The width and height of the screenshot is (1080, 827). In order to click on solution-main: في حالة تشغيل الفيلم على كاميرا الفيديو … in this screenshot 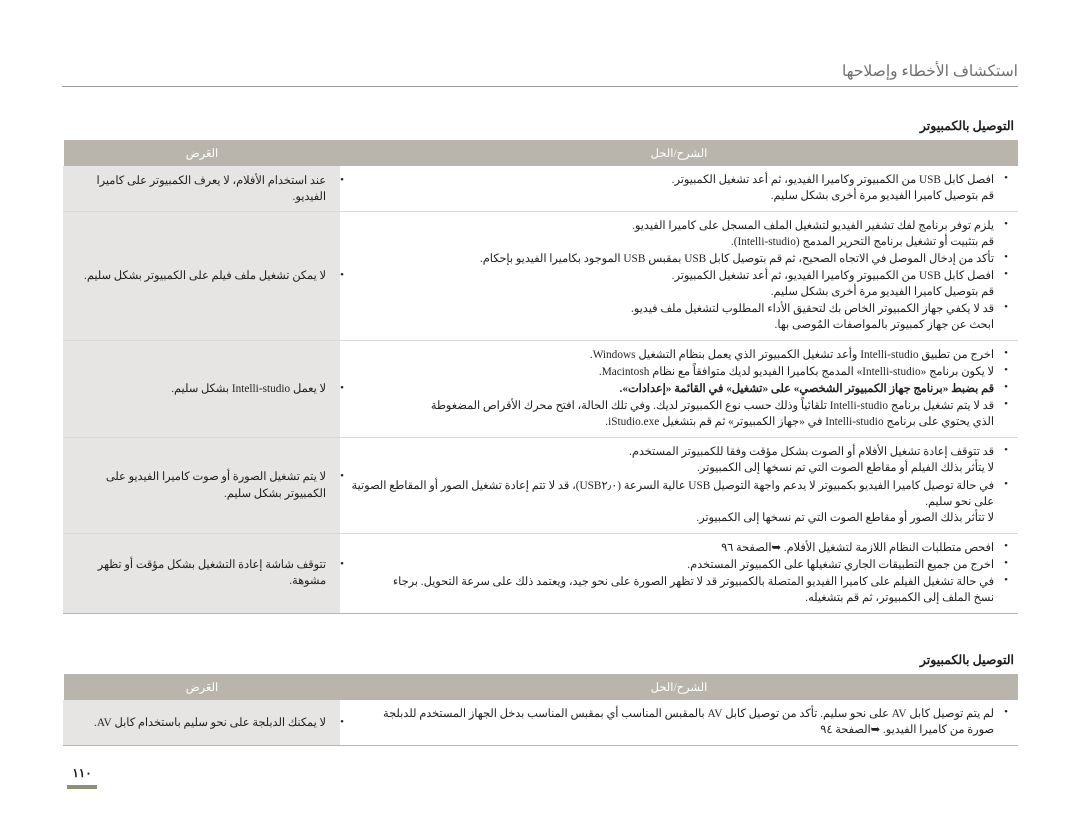, I will do `click(693, 581)`.